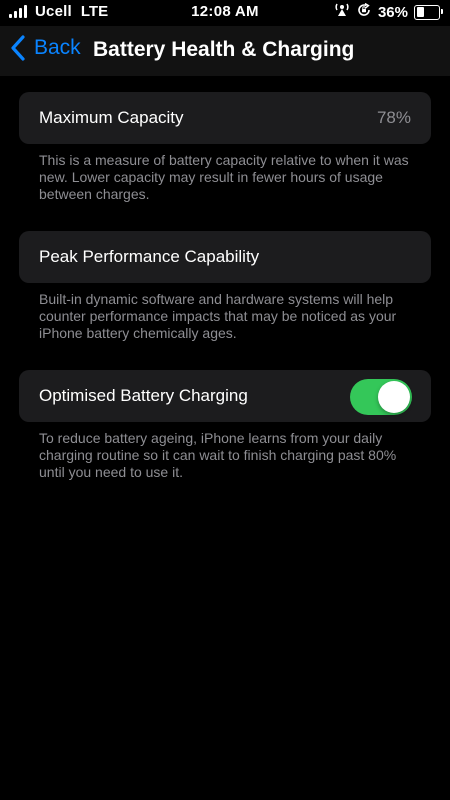 This screenshot has width=450, height=800. What do you see at coordinates (143, 395) in the screenshot?
I see `optimised-charging-label: Optimised Battery Charging` at bounding box center [143, 395].